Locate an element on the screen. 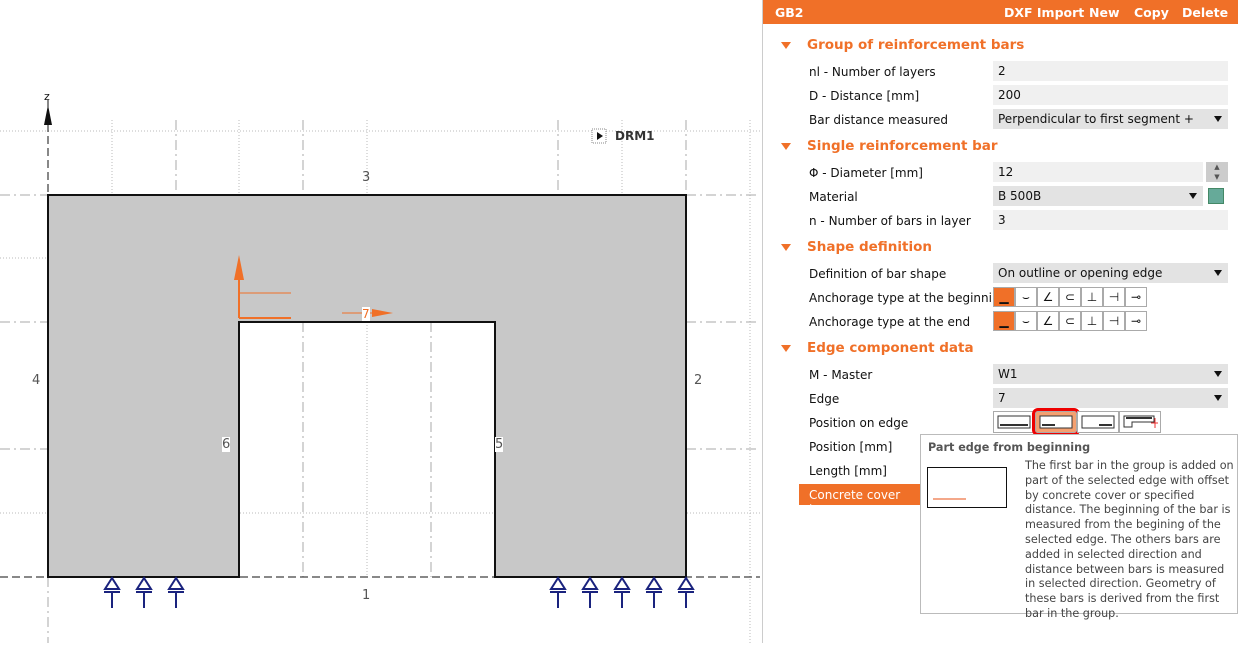 This screenshot has width=1238, height=646. anchorage-end-label: Anchorage type at the end is located at coordinates (890, 322).